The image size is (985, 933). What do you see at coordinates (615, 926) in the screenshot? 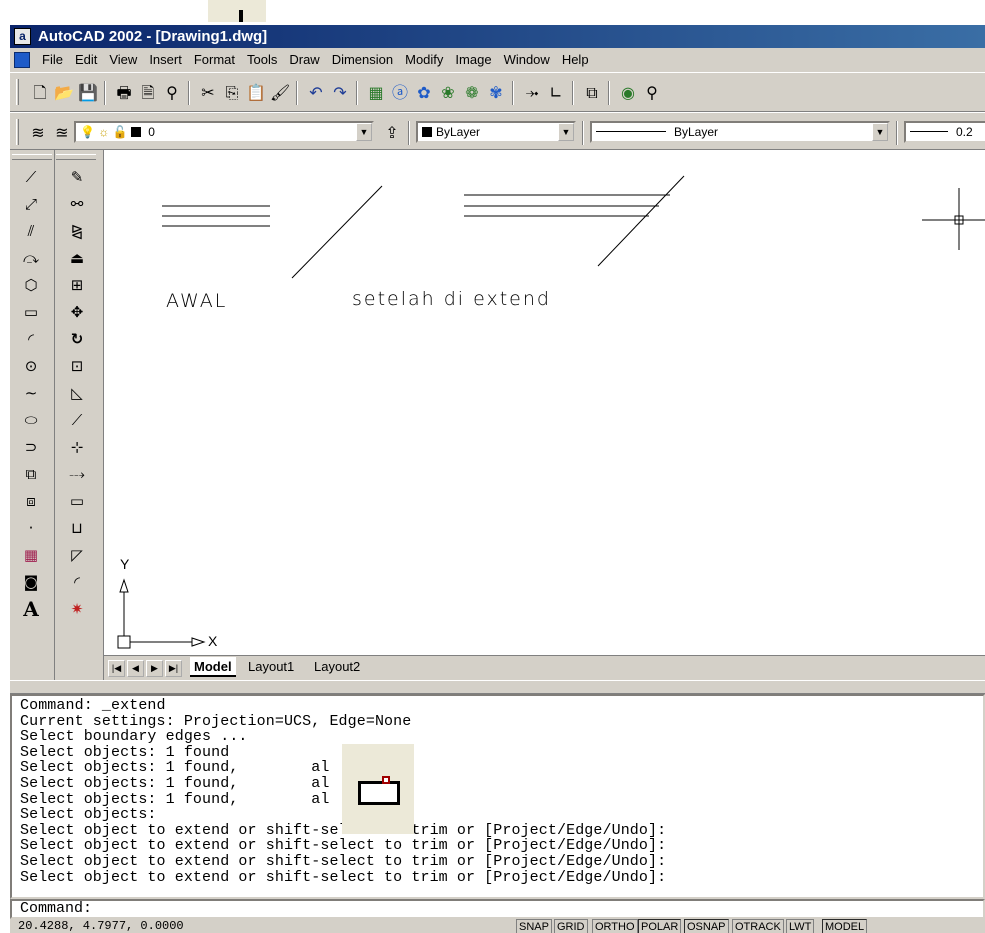
I see `ortho-toggle: ORTHO` at bounding box center [615, 926].